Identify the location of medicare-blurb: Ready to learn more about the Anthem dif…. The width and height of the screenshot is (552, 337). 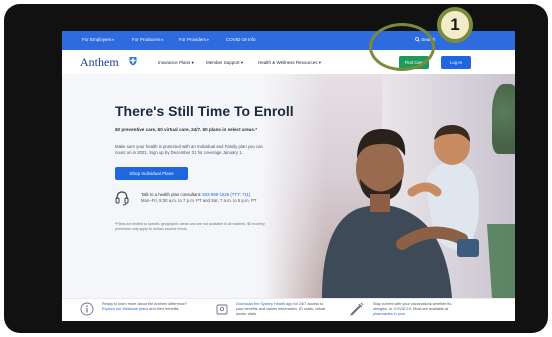
(147, 307).